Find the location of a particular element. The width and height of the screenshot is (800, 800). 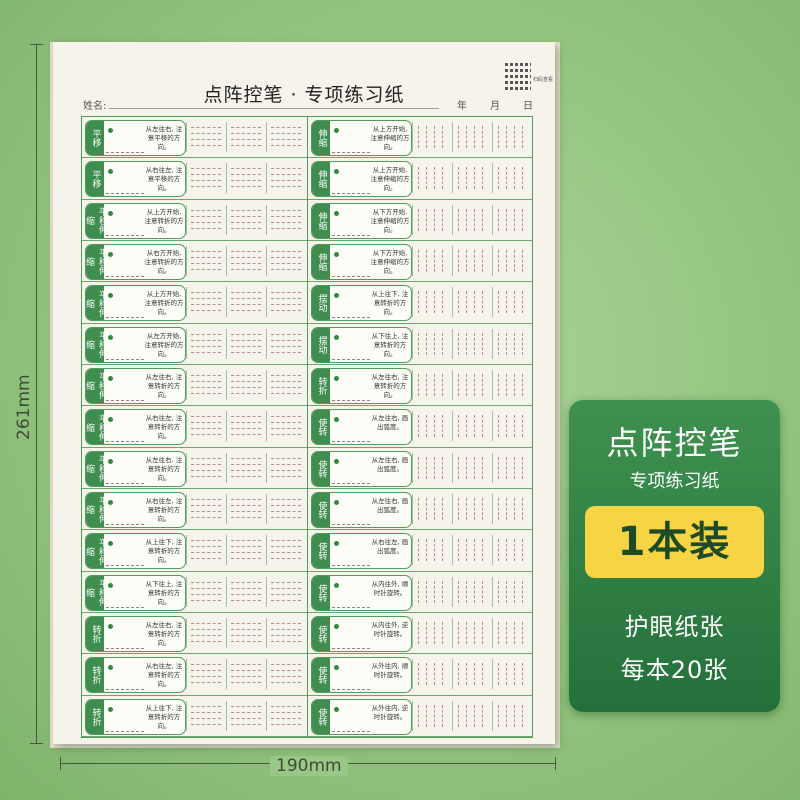

tracing-cells is located at coordinates (472, 261).